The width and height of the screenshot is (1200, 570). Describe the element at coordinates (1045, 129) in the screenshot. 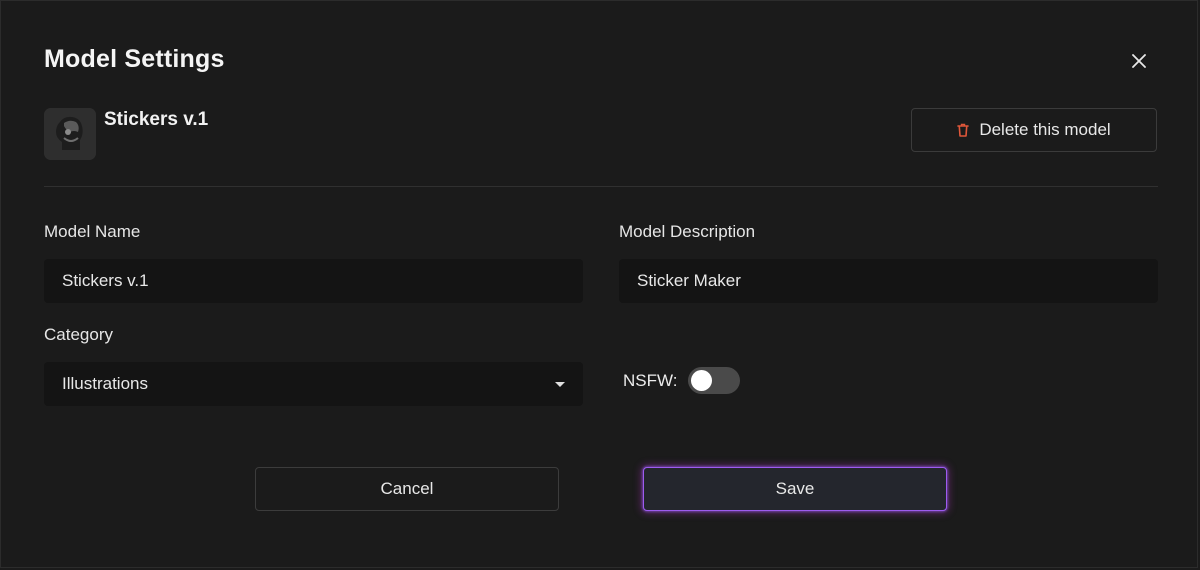

I see `delete-model-label: Delete this model` at that location.